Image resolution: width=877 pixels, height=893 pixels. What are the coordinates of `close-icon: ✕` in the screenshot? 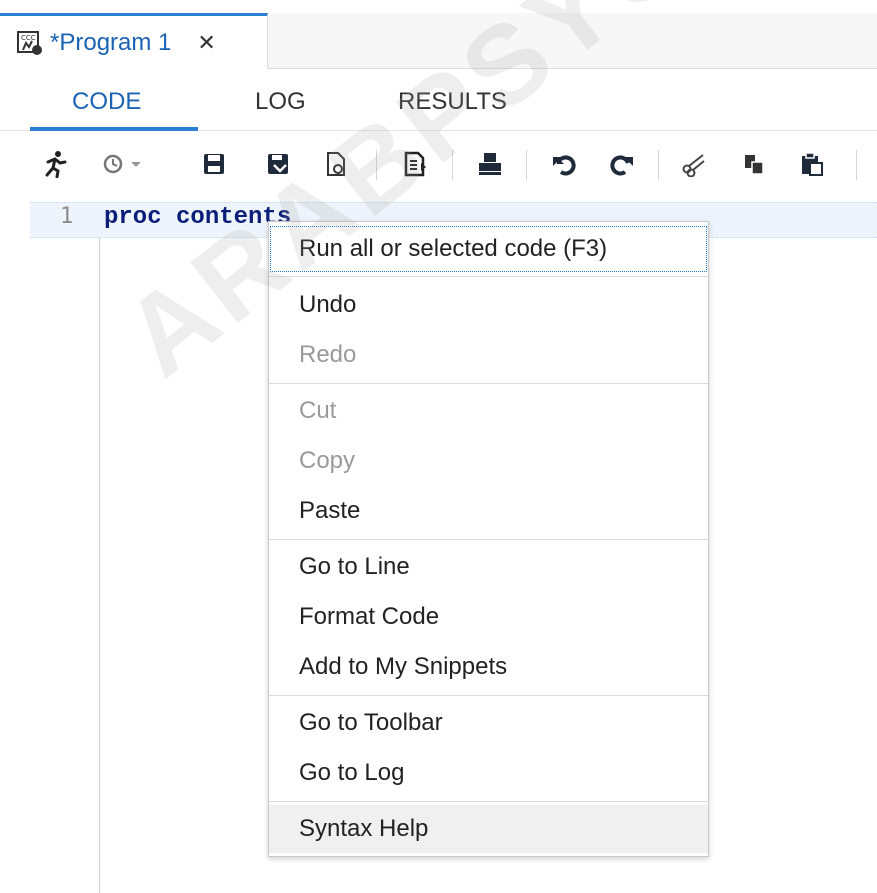 It's located at (206, 43).